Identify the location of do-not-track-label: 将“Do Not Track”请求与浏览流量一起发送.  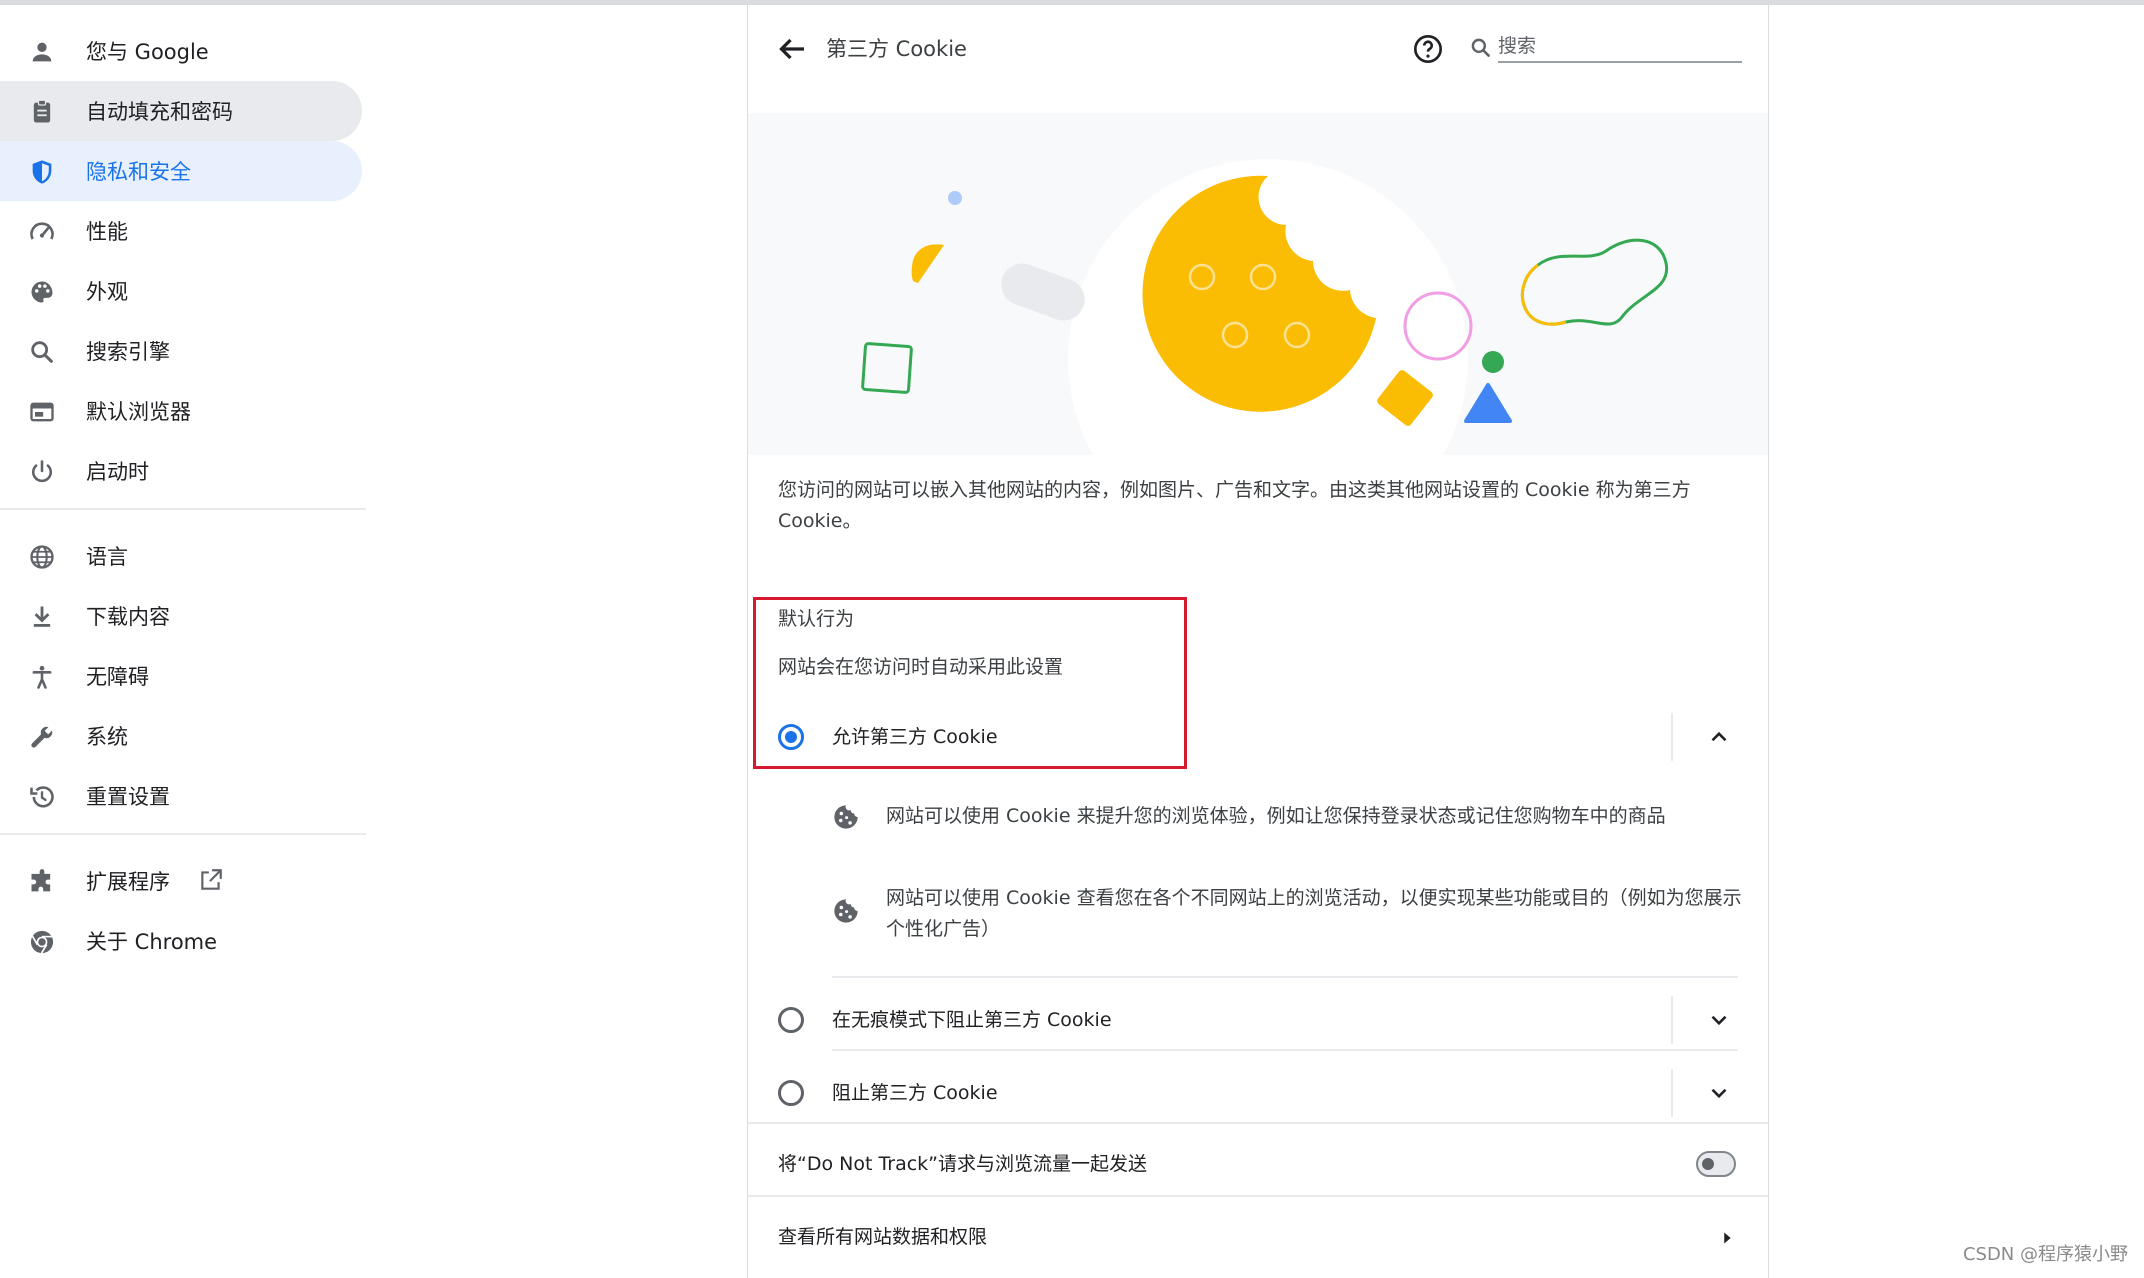
(963, 1164).